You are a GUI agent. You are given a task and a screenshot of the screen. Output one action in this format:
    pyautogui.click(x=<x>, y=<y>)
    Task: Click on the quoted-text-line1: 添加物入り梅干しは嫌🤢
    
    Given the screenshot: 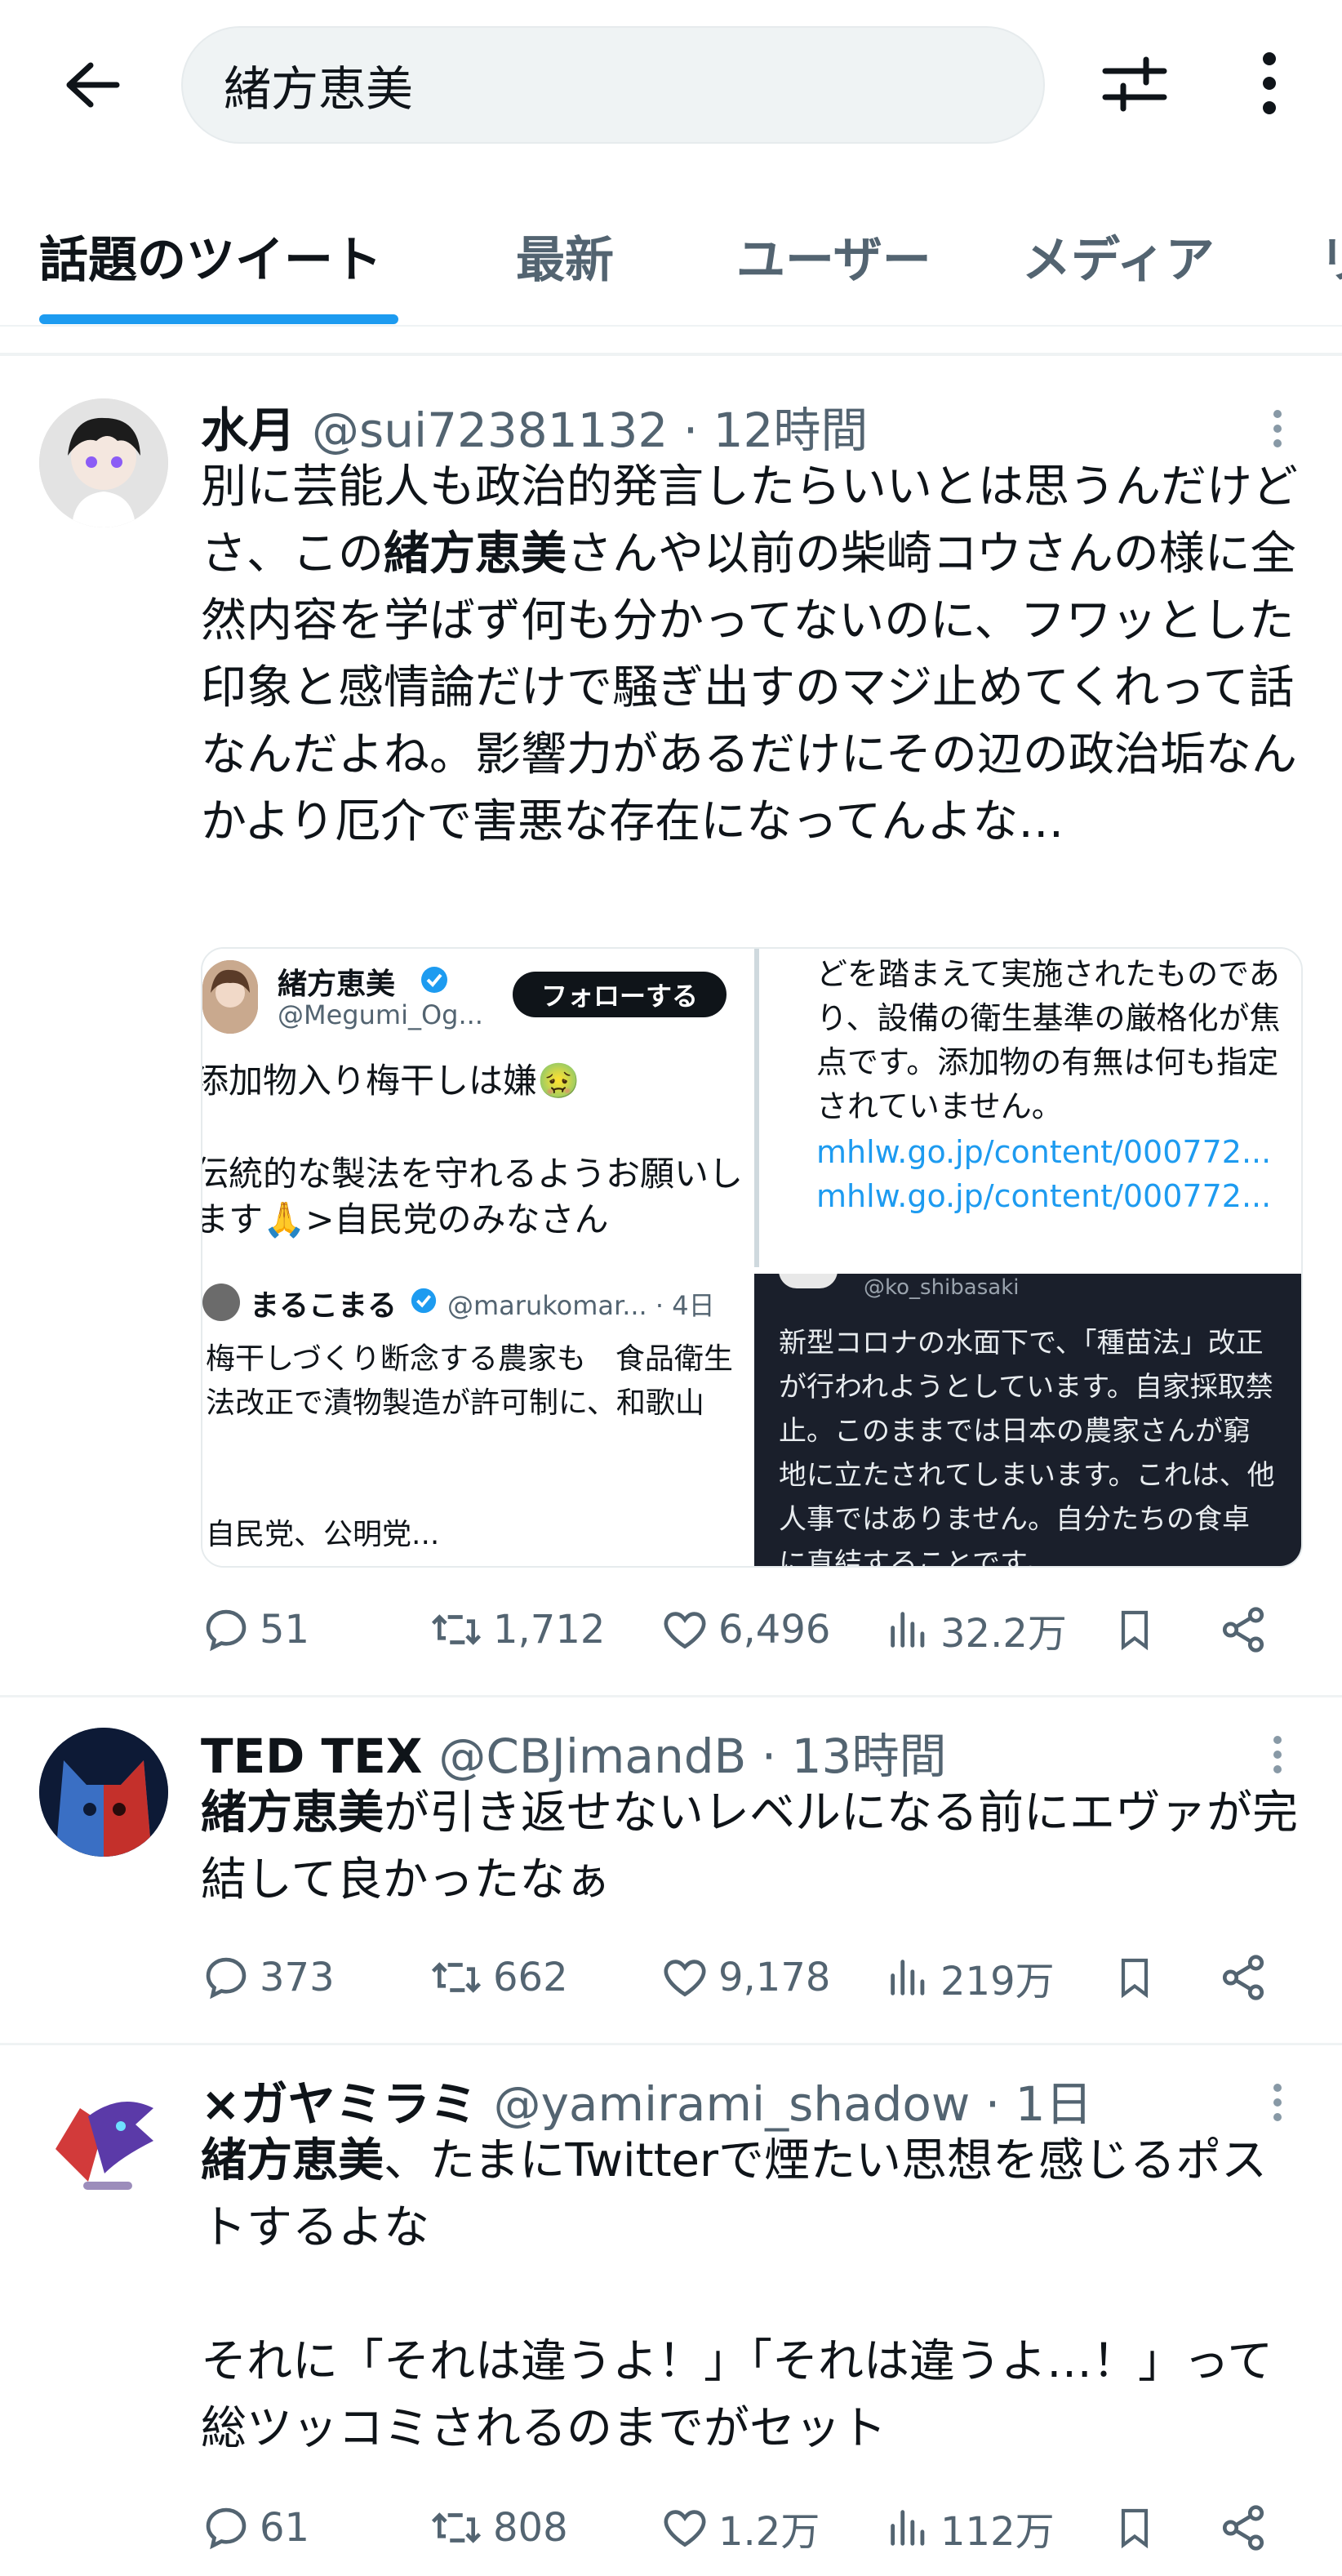 What is the action you would take?
    pyautogui.click(x=391, y=1081)
    